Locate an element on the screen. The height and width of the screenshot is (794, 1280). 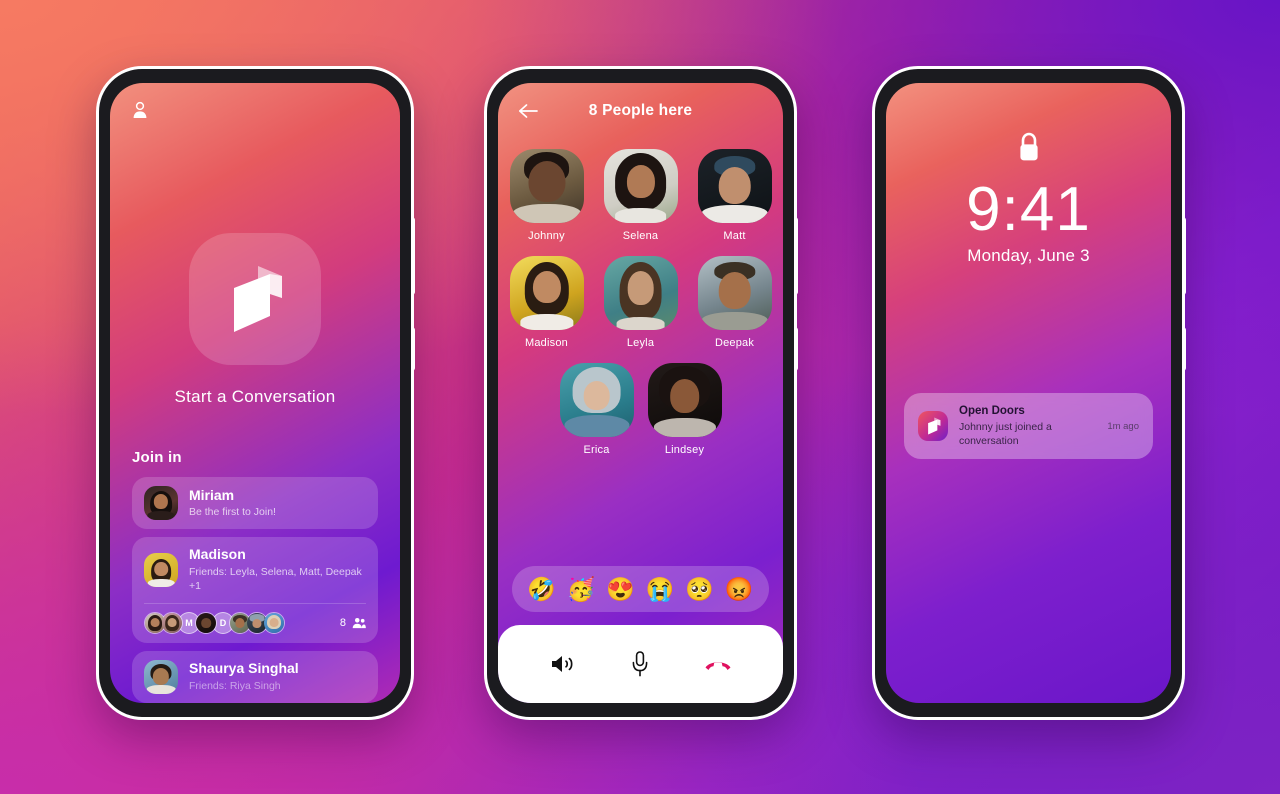
join-card-subtitle: Be the first to Join! is located at coordinates (232, 512).